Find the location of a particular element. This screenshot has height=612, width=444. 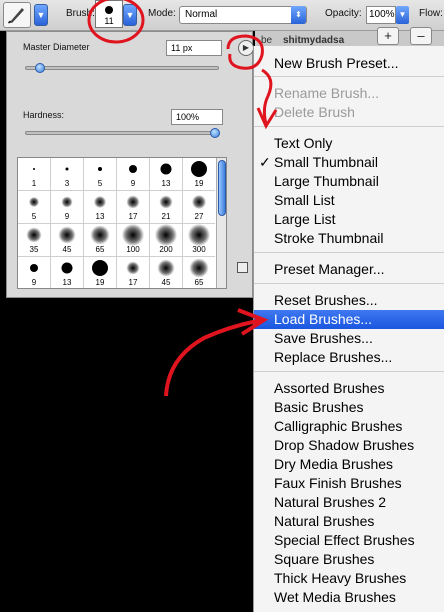

brush-preset-cell: 200 is located at coordinates (166, 240).